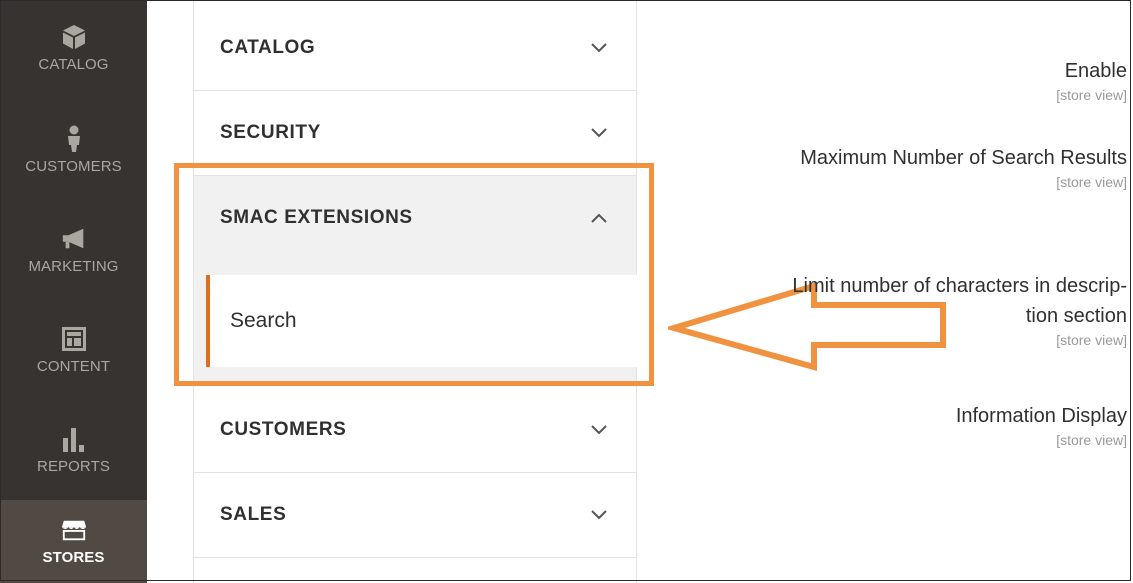  I want to click on field-label: Information Display, so click(1041, 416).